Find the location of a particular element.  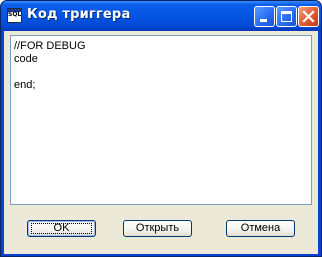

close-icon is located at coordinates (308, 16).